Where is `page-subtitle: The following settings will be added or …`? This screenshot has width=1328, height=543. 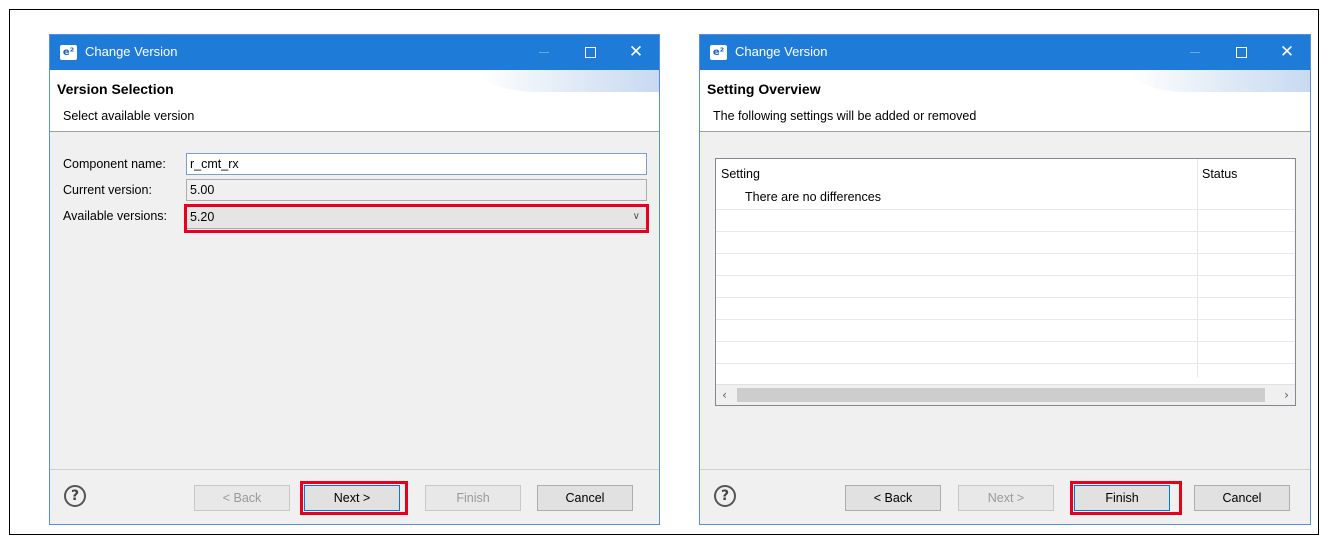
page-subtitle: The following settings will be added or … is located at coordinates (845, 116).